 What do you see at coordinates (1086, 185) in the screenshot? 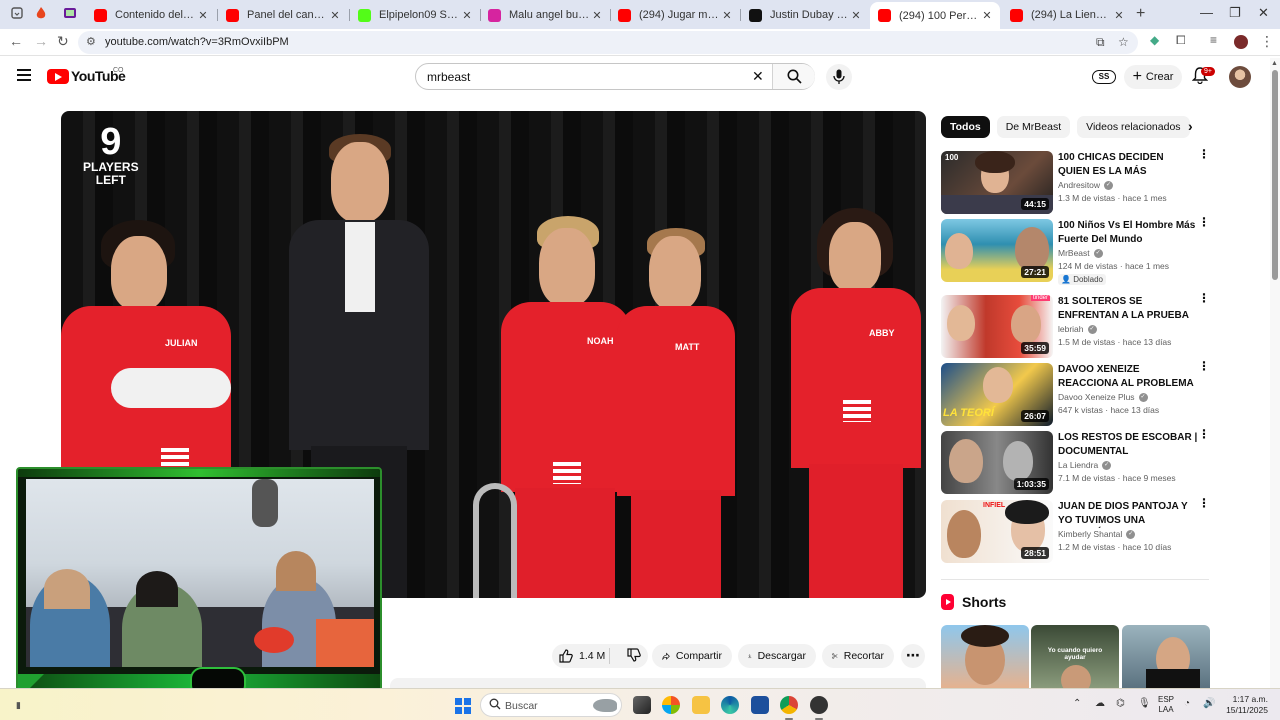
I see `channel-name: Andresitow ✓` at bounding box center [1086, 185].